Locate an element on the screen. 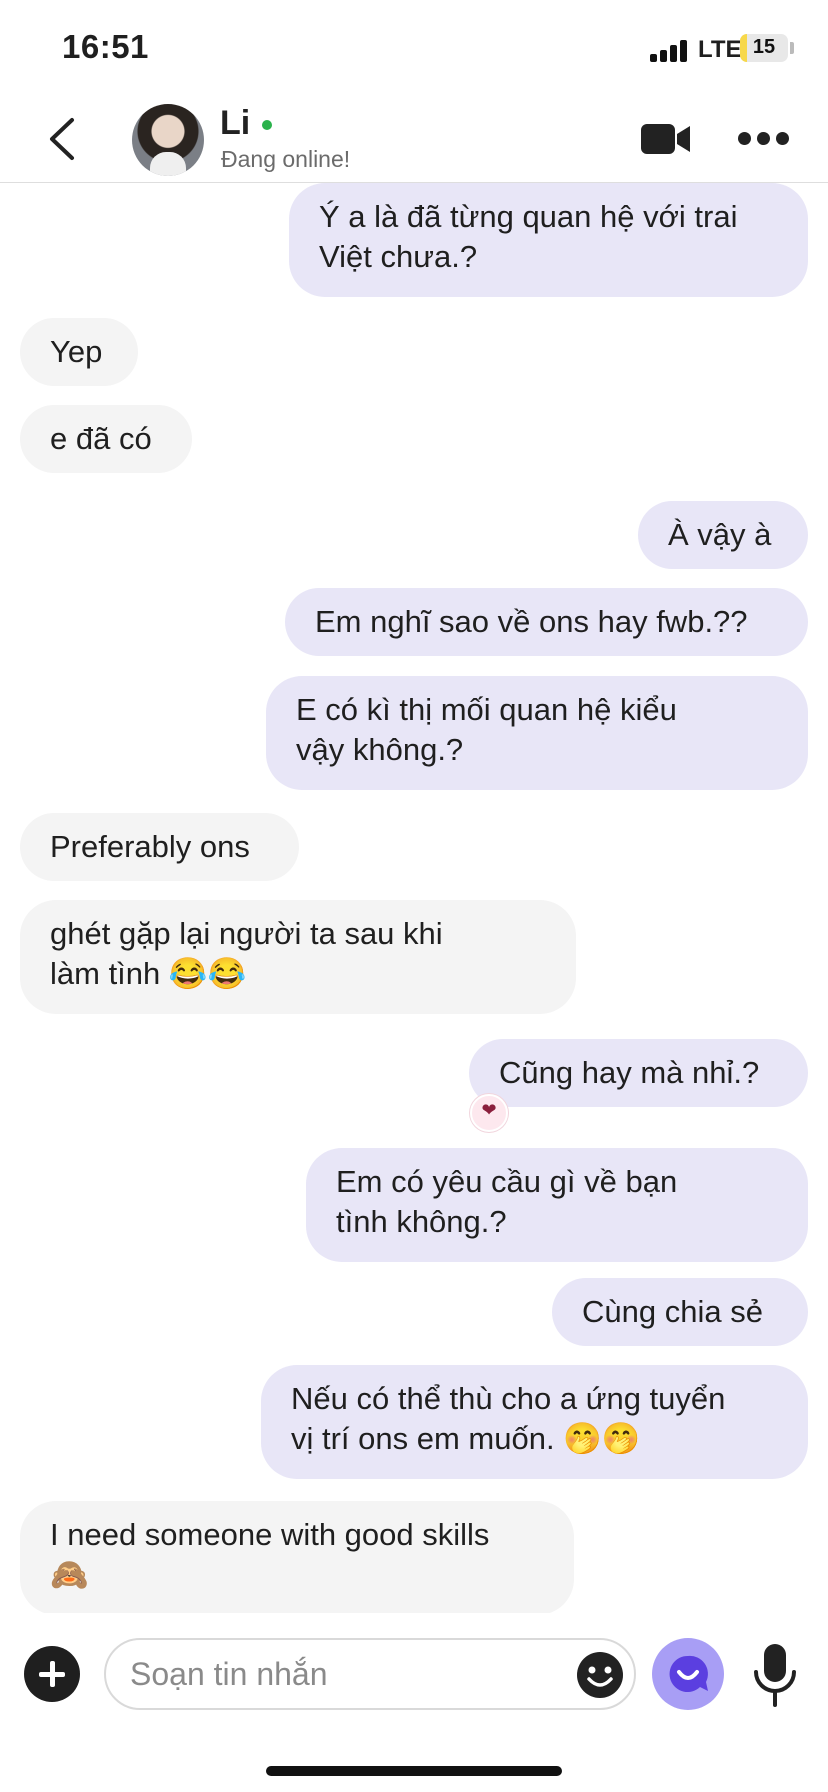 This screenshot has height=1792, width=828. back-button is located at coordinates (65, 139).